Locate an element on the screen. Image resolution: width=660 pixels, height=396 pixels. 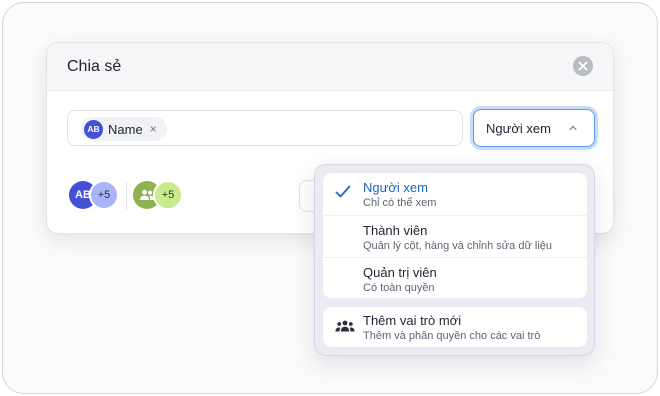
role-select-value: Người xem is located at coordinates (518, 128).